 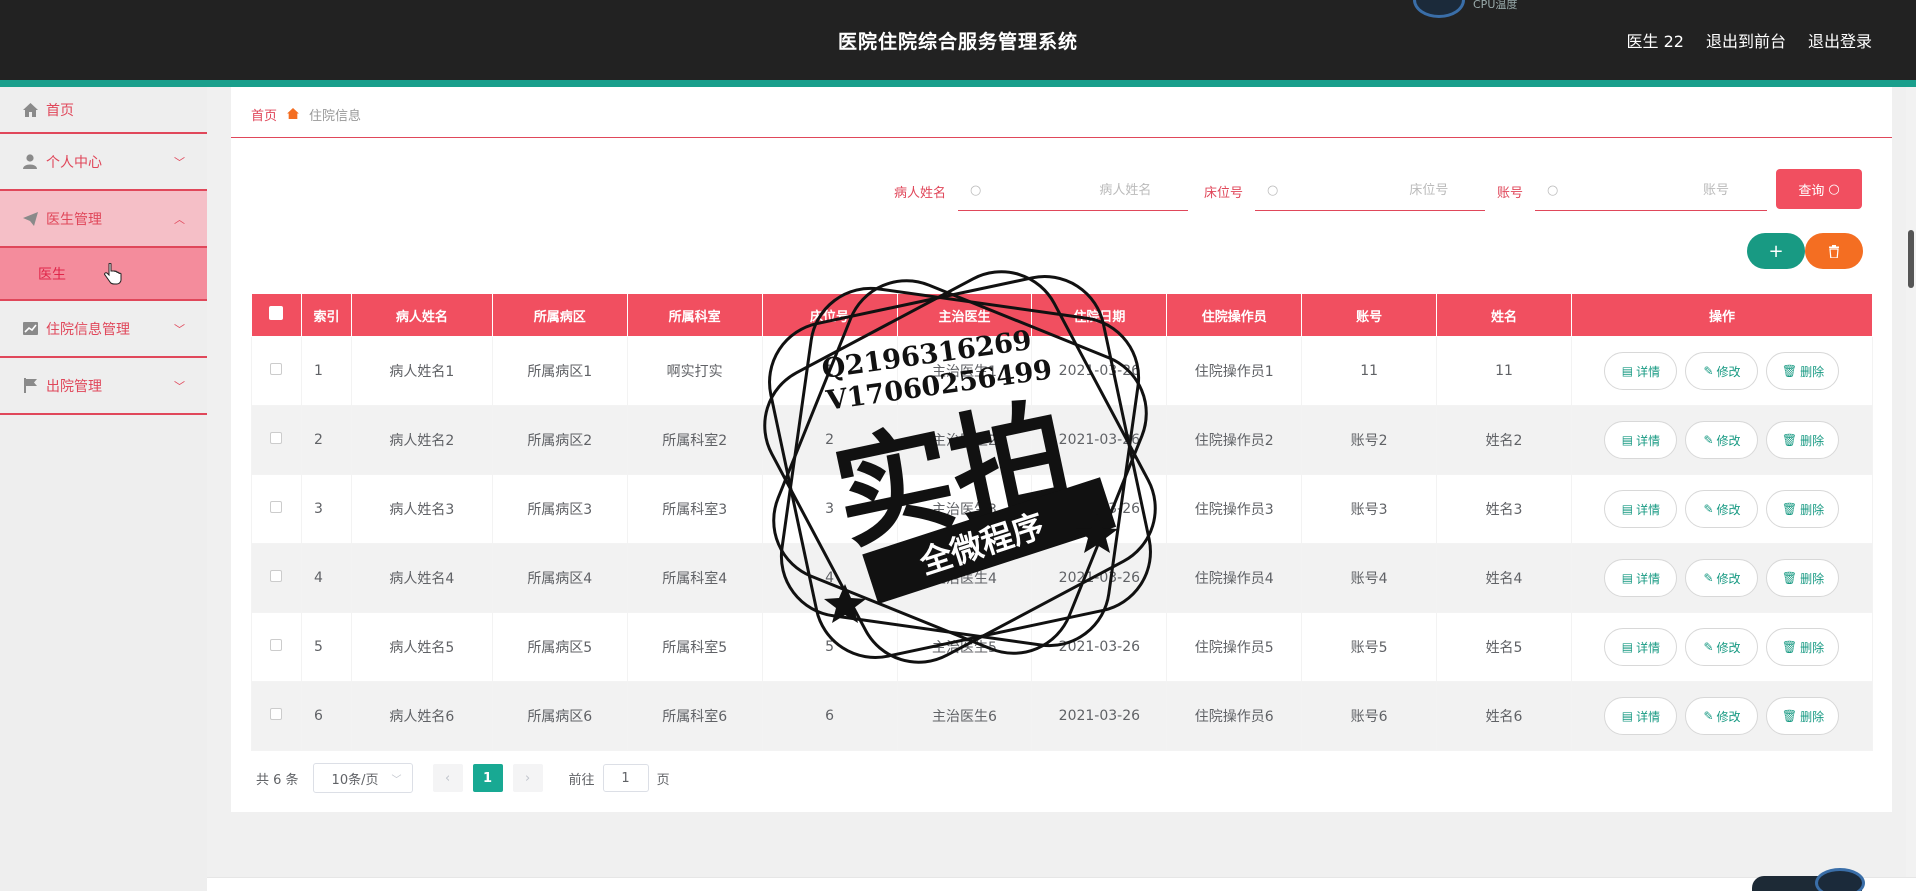 I want to click on prev-page-button: ‹, so click(x=447, y=778).